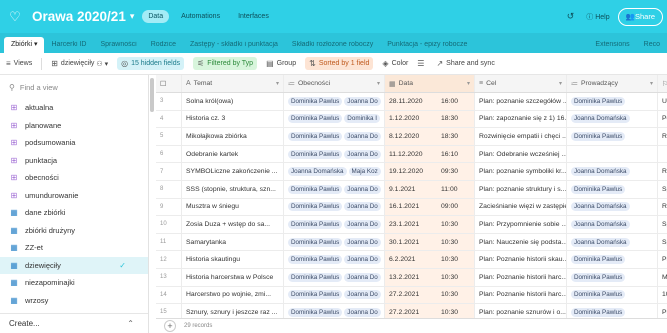 Image resolution: width=667 pixels, height=333 pixels. I want to click on share-sync-button: ↗ Share and sync, so click(465, 63).